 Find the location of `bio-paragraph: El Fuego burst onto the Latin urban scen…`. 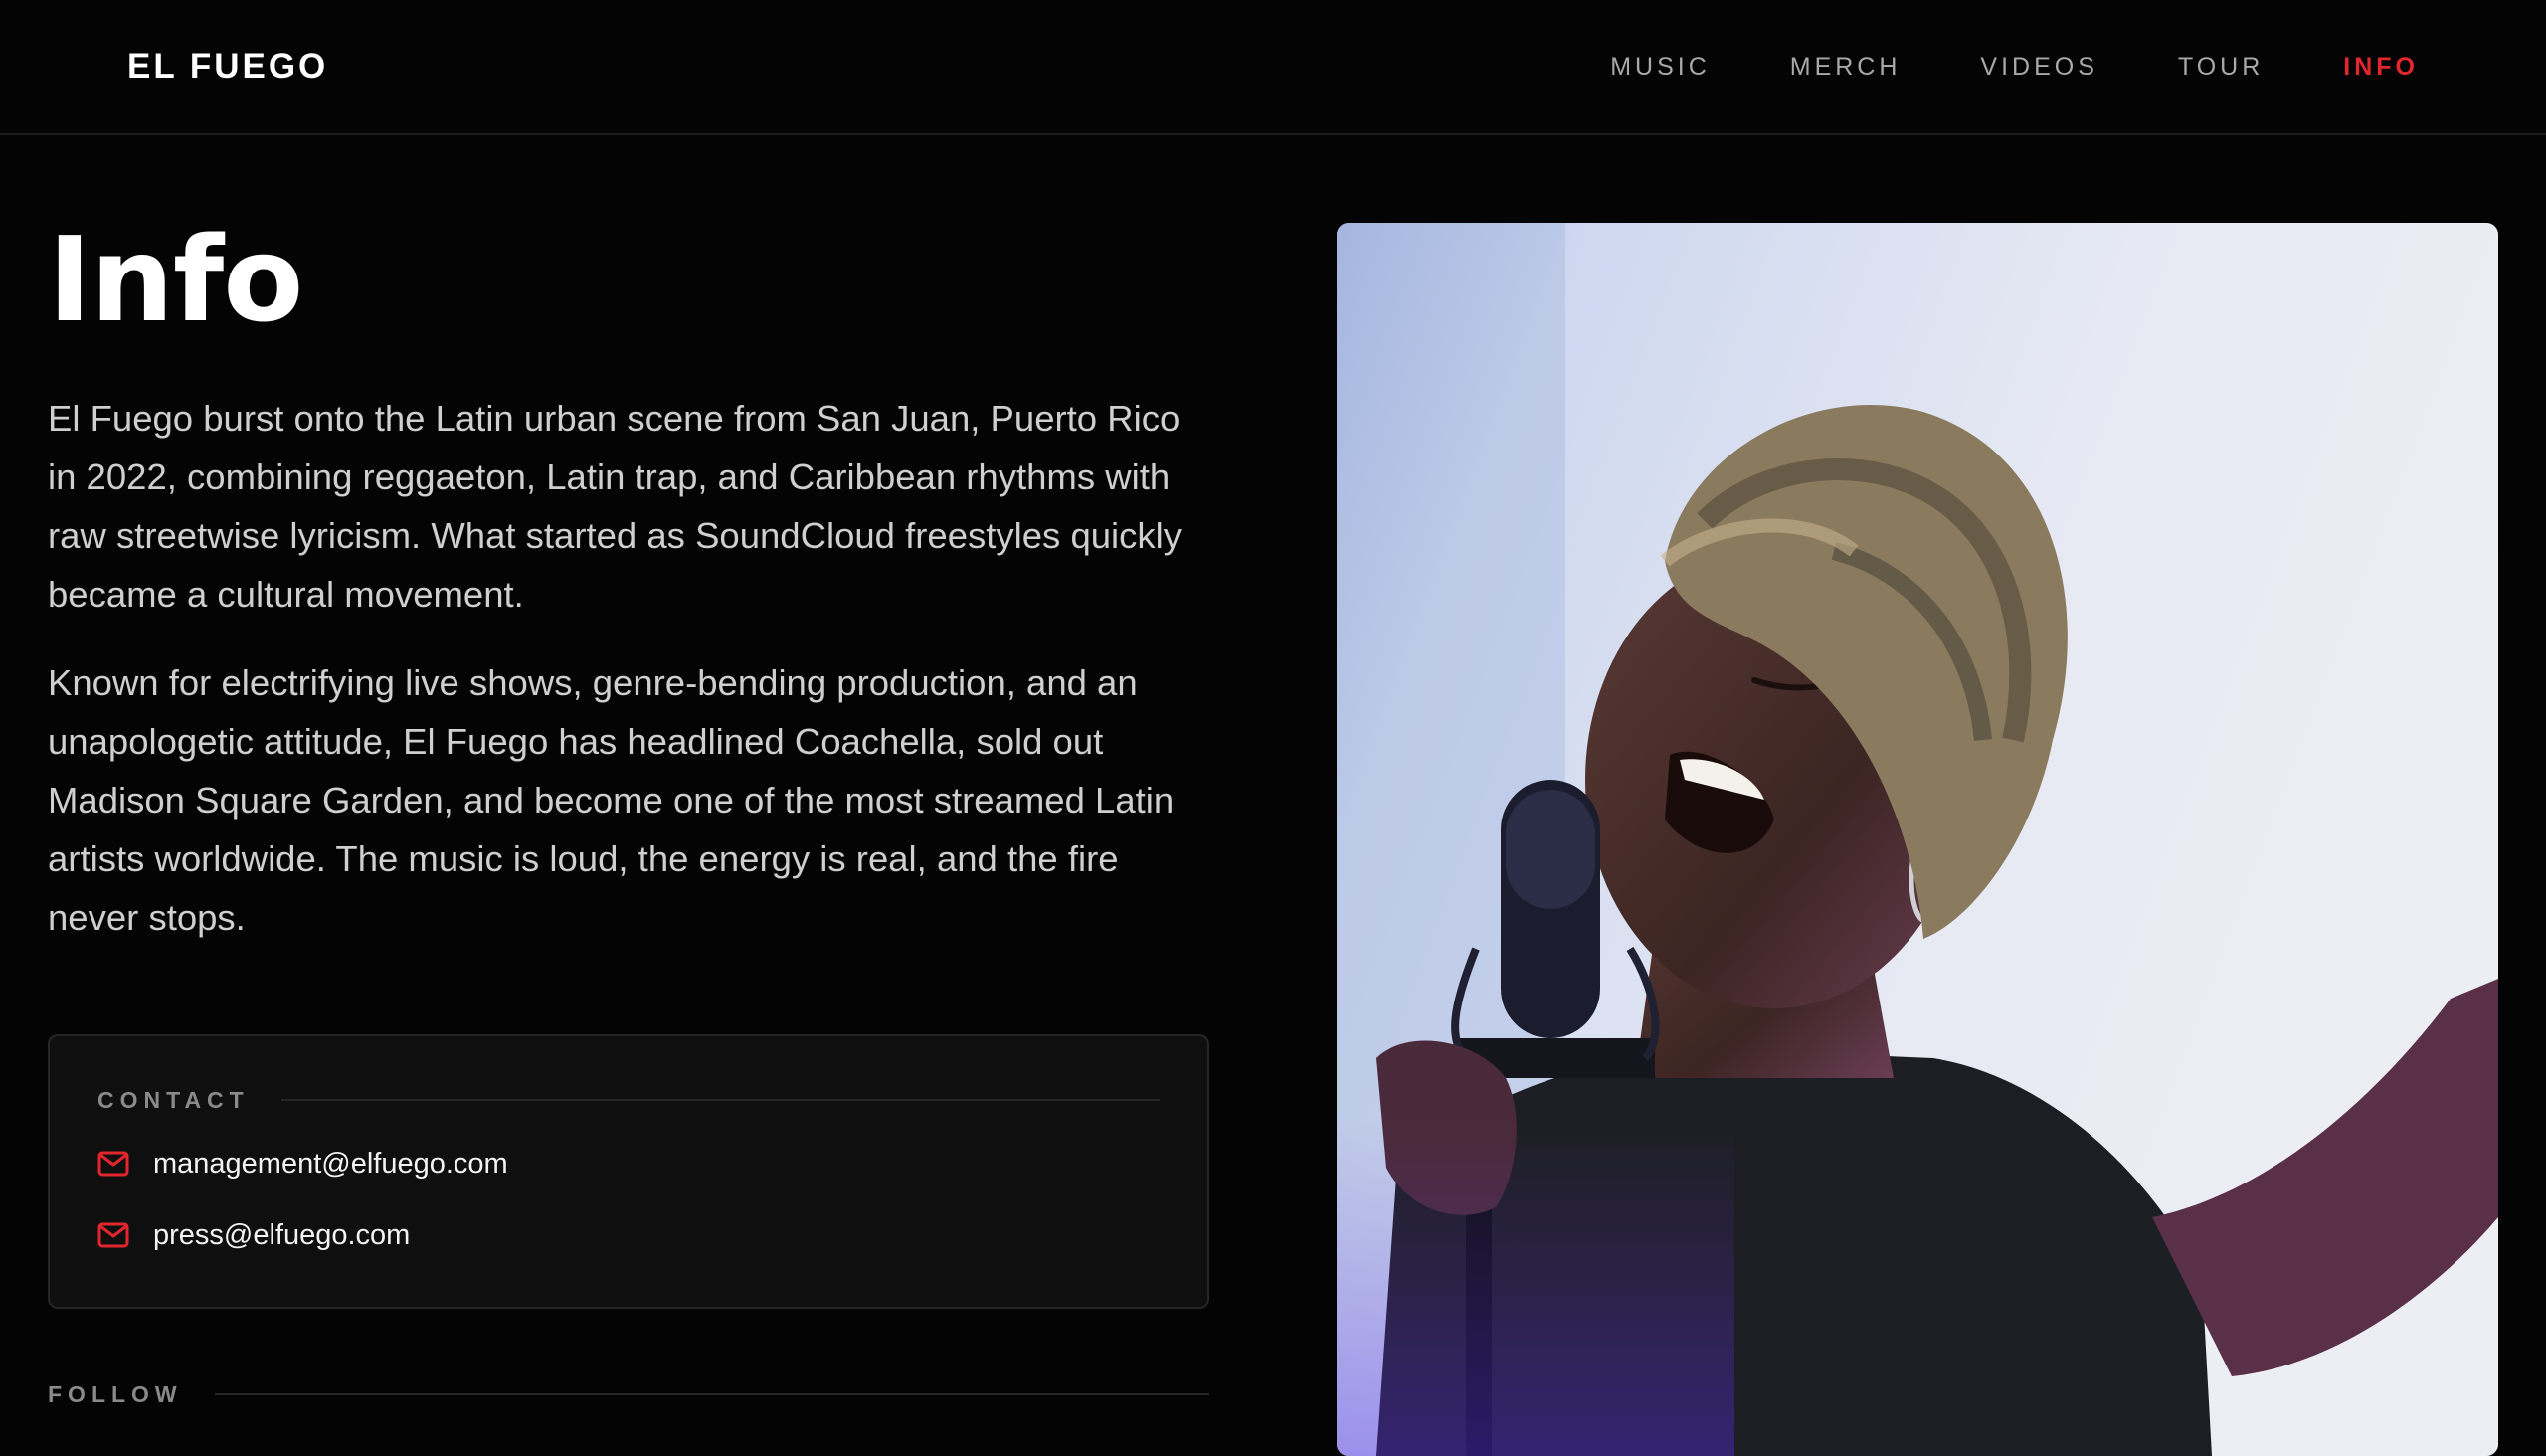

bio-paragraph: El Fuego burst onto the Latin urban scen… is located at coordinates (615, 506).